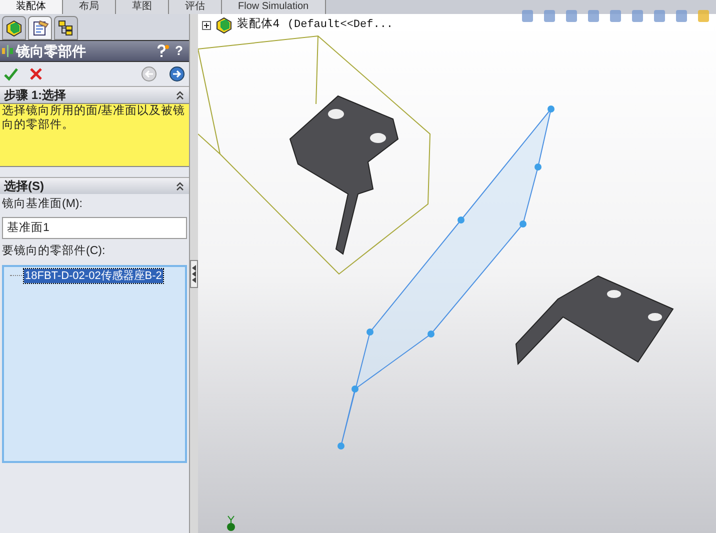  What do you see at coordinates (43, 204) in the screenshot?
I see `field-label: 镜向基准面(M):` at bounding box center [43, 204].